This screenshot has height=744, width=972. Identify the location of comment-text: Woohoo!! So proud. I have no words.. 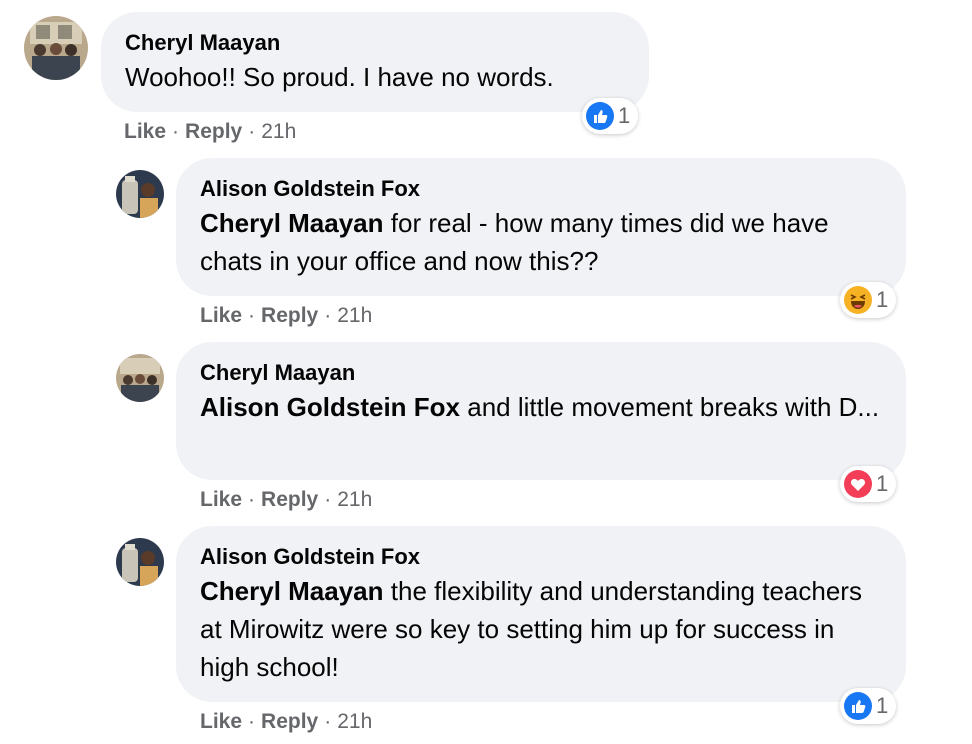
(375, 77).